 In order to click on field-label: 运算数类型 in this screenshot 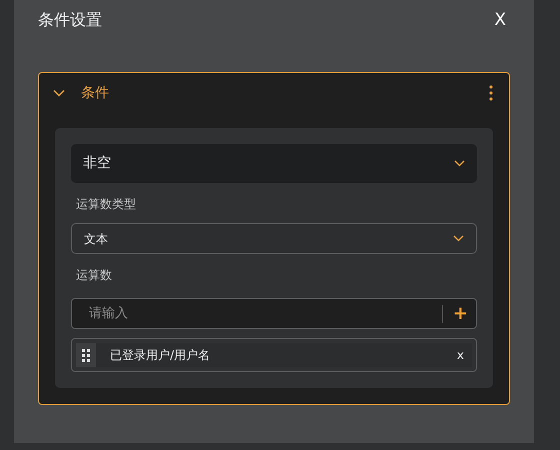, I will do `click(106, 204)`.